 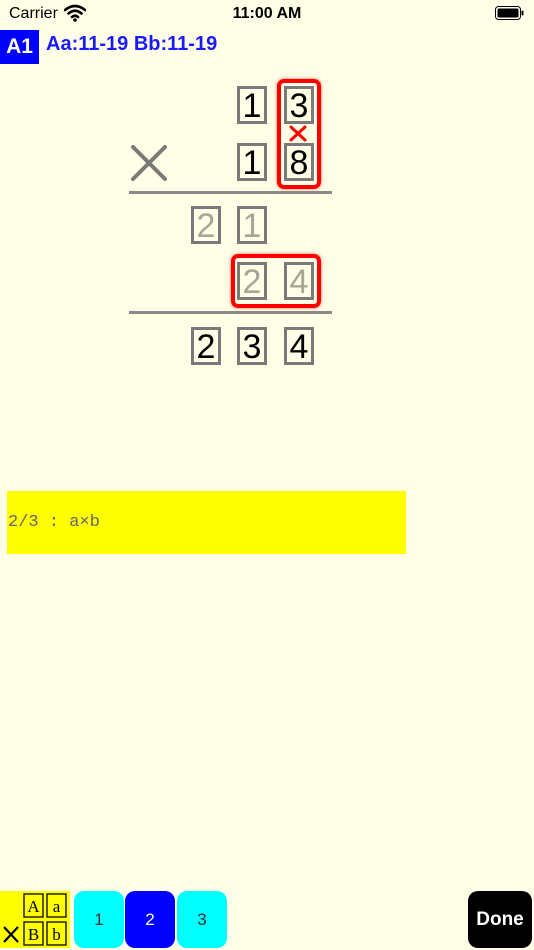 I want to click on page-button-3: 3, so click(x=202, y=919).